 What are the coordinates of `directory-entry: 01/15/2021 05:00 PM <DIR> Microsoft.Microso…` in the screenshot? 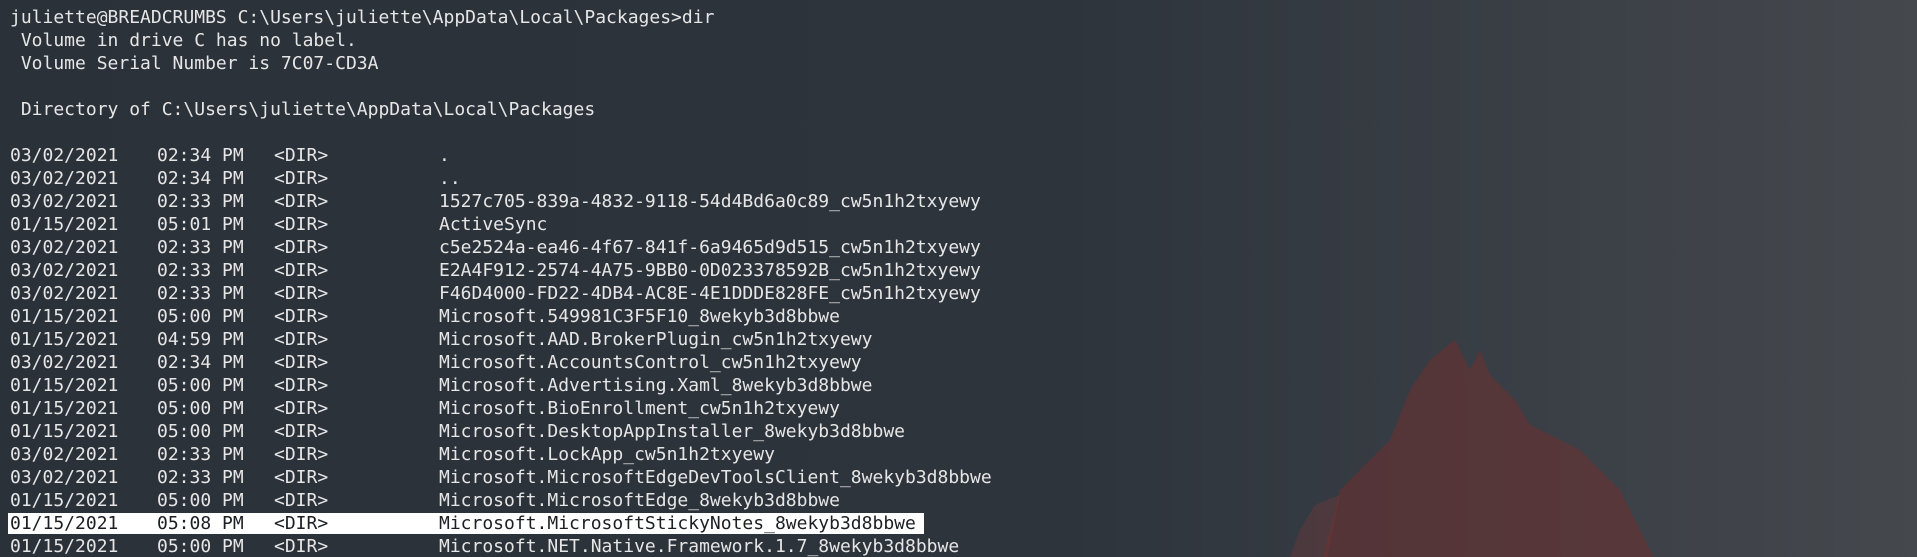 It's located at (963, 500).